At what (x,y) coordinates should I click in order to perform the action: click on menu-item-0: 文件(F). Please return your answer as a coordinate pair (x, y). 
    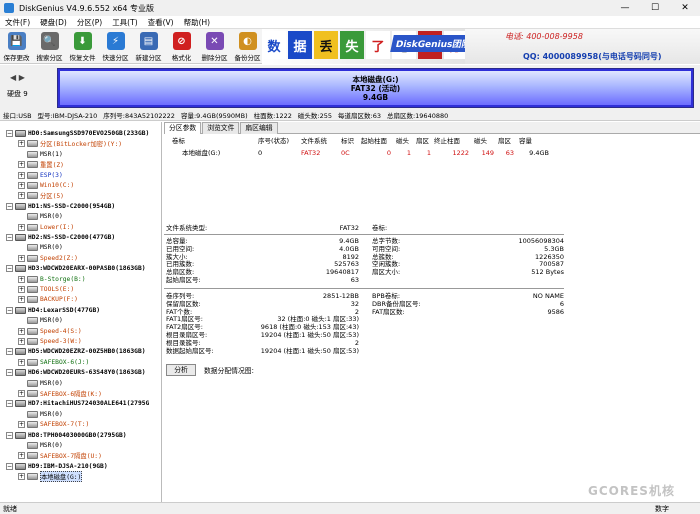
    Looking at the image, I should click on (17, 22).